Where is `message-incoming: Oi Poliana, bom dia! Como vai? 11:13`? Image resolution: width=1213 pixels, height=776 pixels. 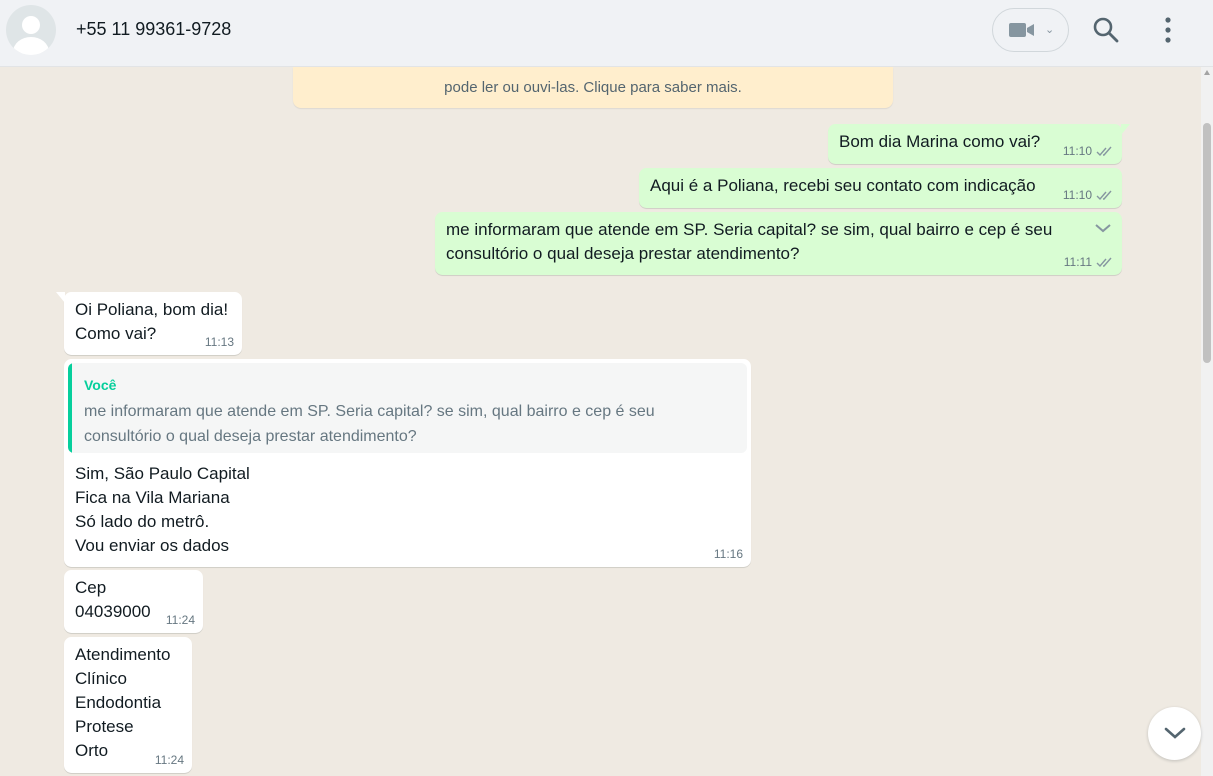 message-incoming: Oi Poliana, bom dia! Como vai? 11:13 is located at coordinates (149, 323).